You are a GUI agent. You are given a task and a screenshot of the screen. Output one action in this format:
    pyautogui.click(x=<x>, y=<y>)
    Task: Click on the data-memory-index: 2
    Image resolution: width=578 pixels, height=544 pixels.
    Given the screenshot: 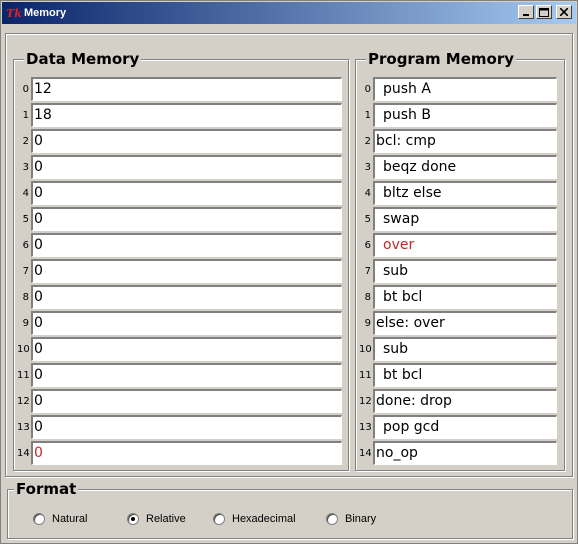 What is the action you would take?
    pyautogui.click(x=25, y=141)
    